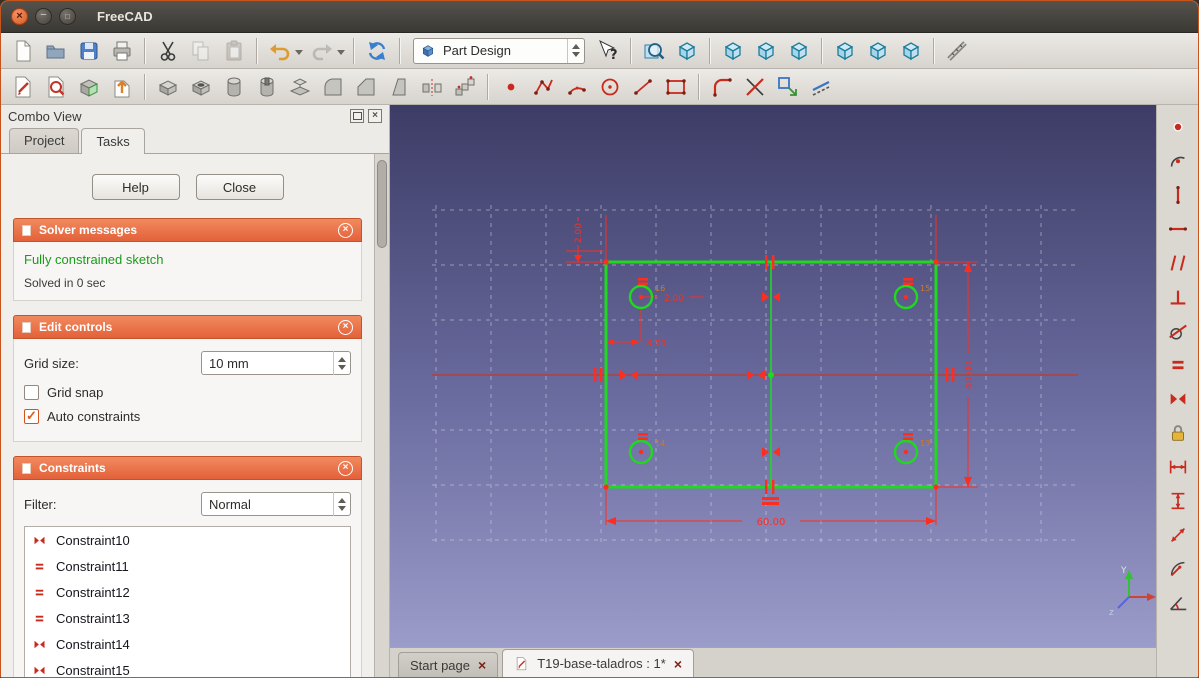  What do you see at coordinates (341, 363) in the screenshot?
I see `grid-size-spinner` at bounding box center [341, 363].